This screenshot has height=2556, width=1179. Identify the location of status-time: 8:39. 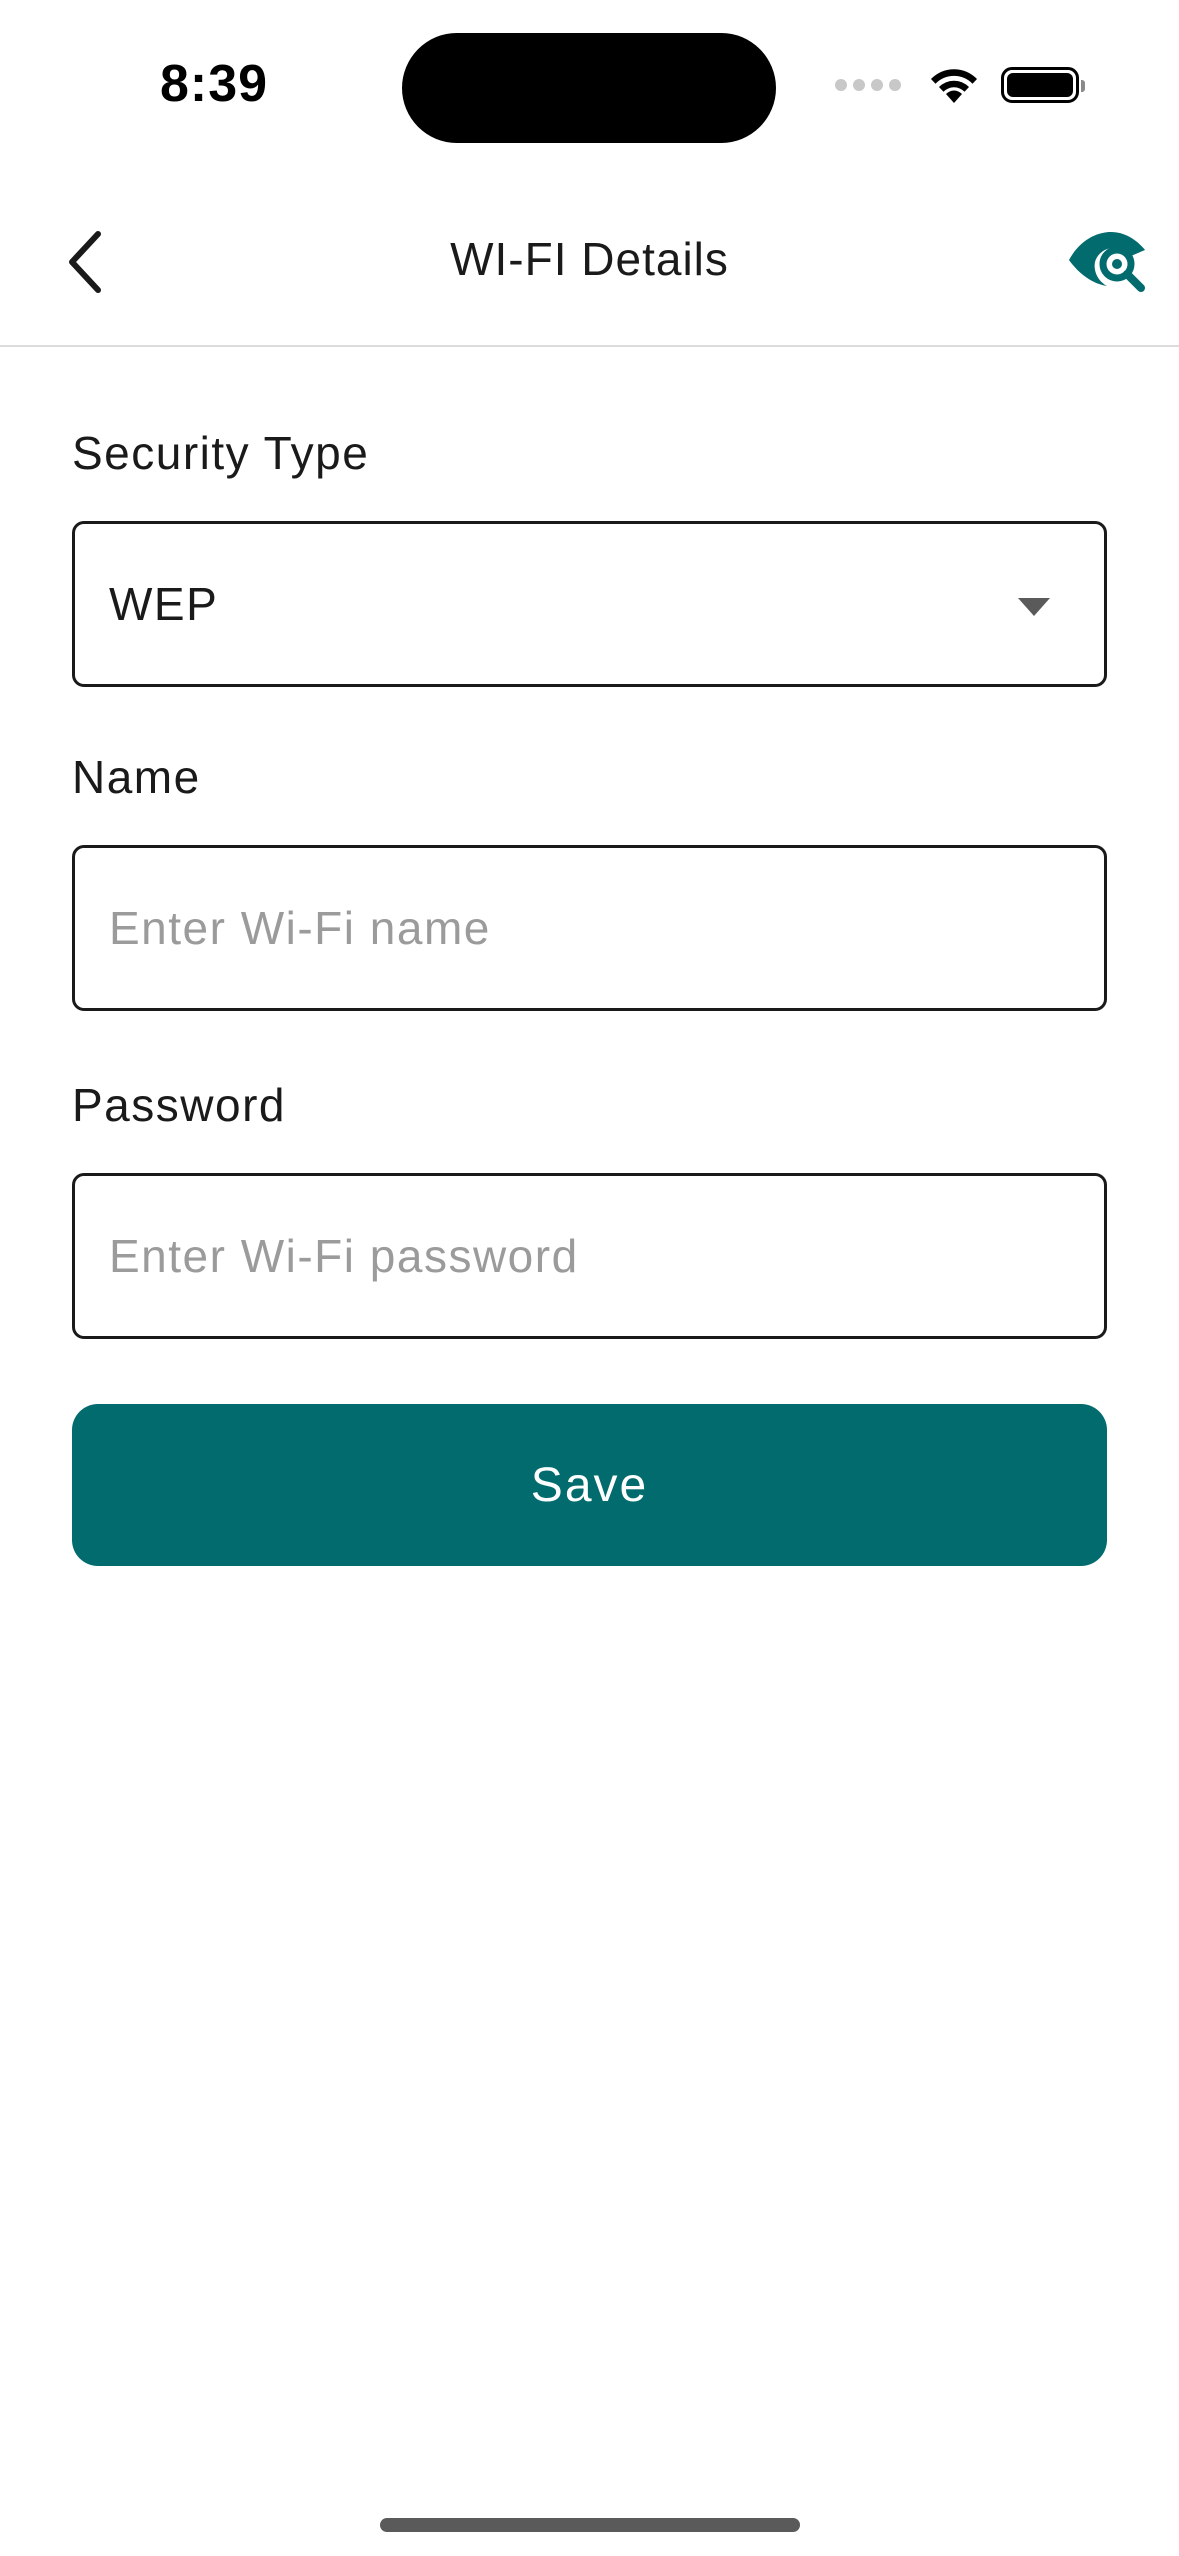
(214, 84).